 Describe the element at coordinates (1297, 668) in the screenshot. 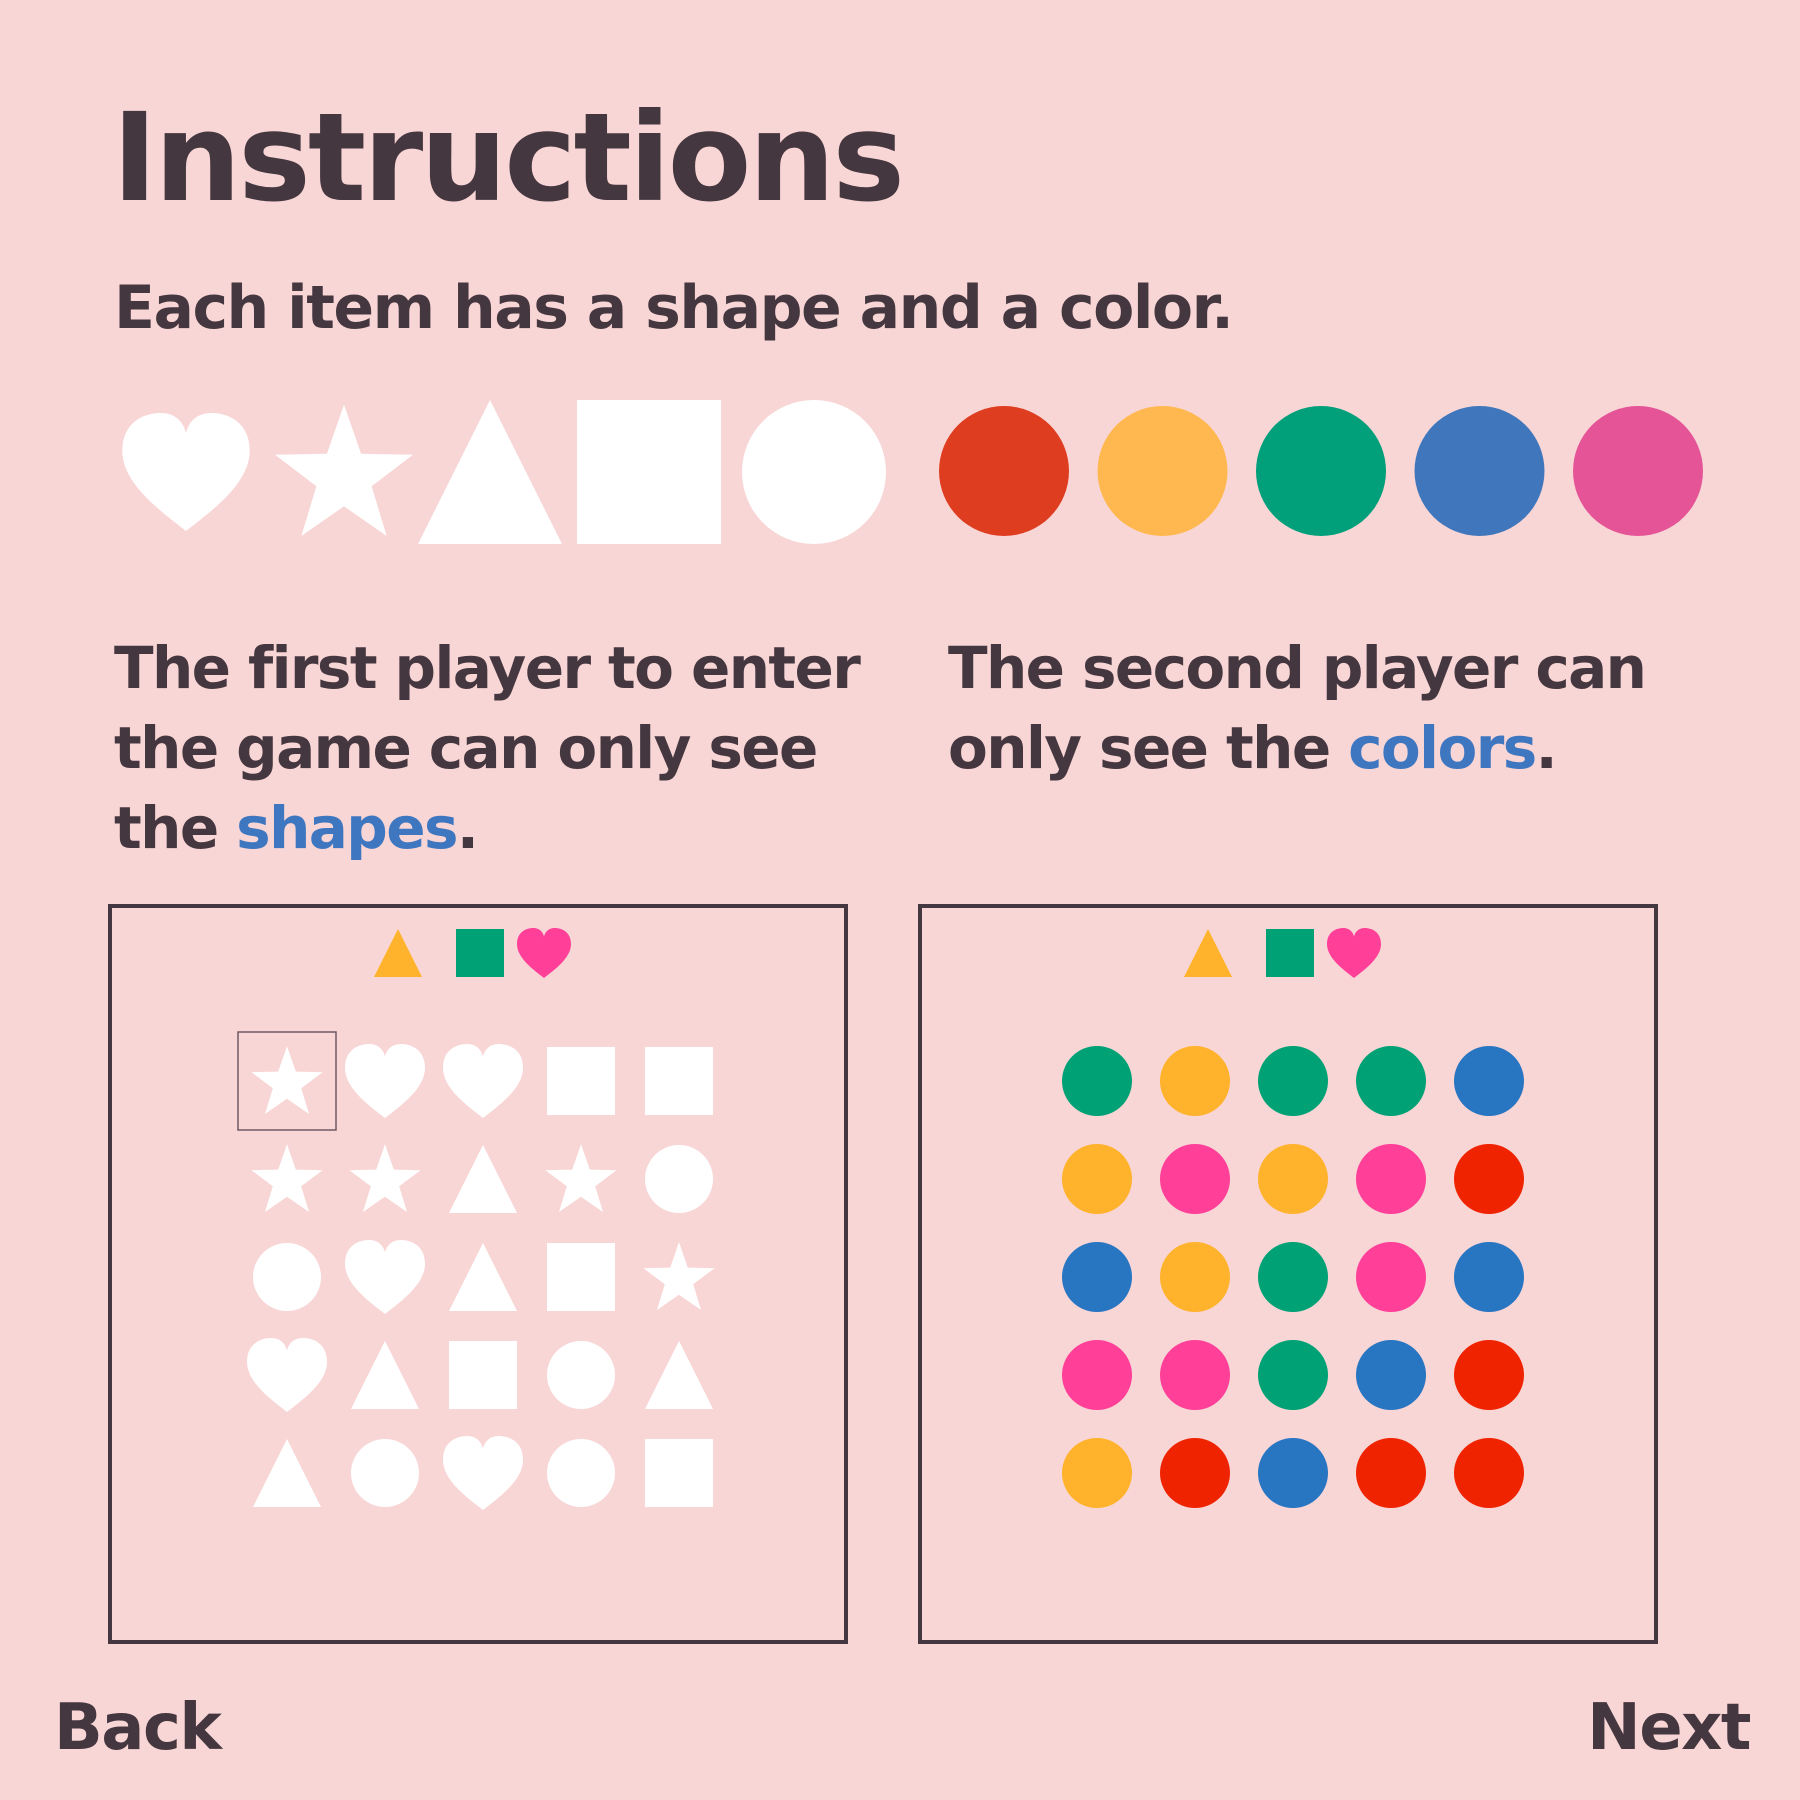

I see `player2-text-line1: The second player can` at that location.